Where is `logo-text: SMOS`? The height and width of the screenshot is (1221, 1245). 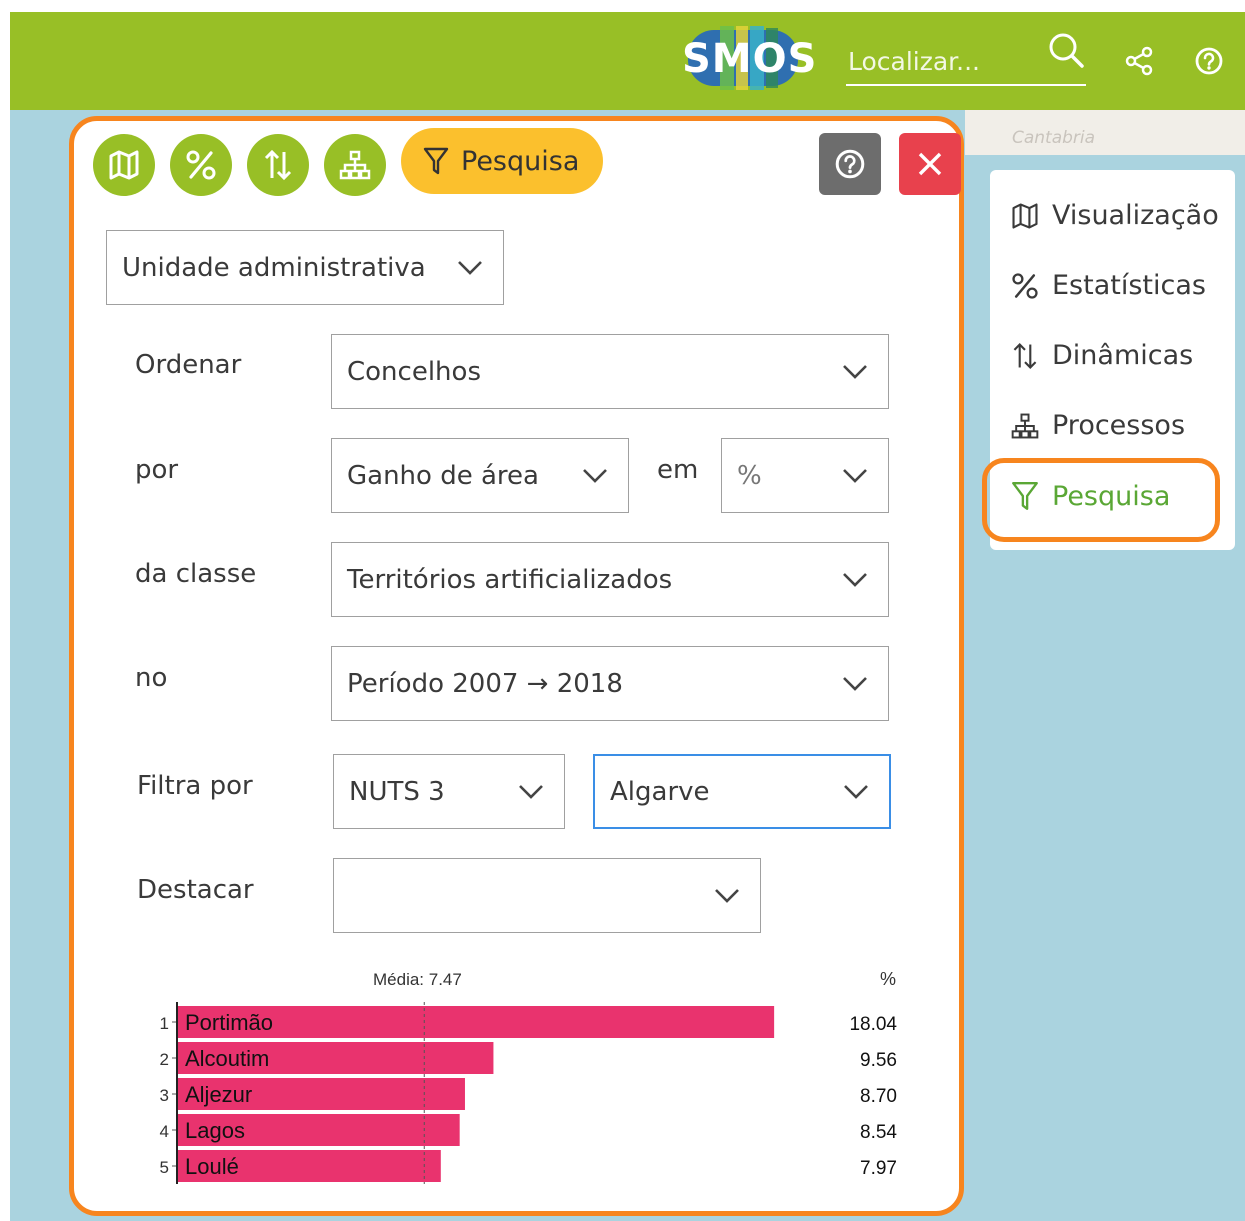 logo-text: SMOS is located at coordinates (750, 59).